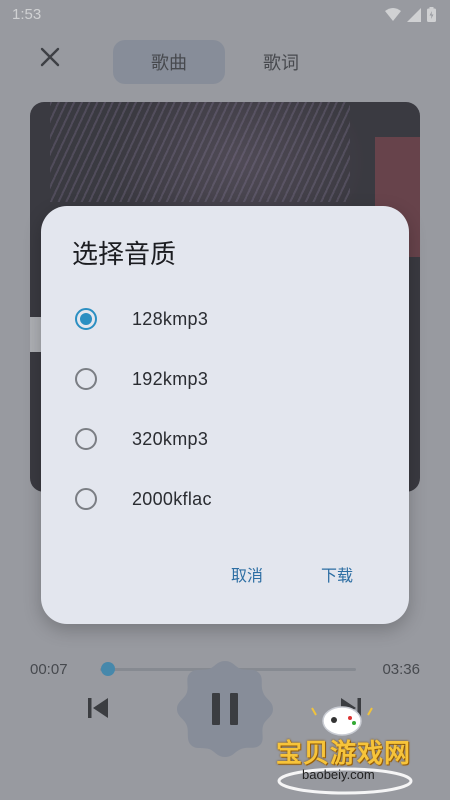 This screenshot has width=450, height=800. I want to click on watermark: 宝贝游戏网 baobeiy.com, so click(345, 750).